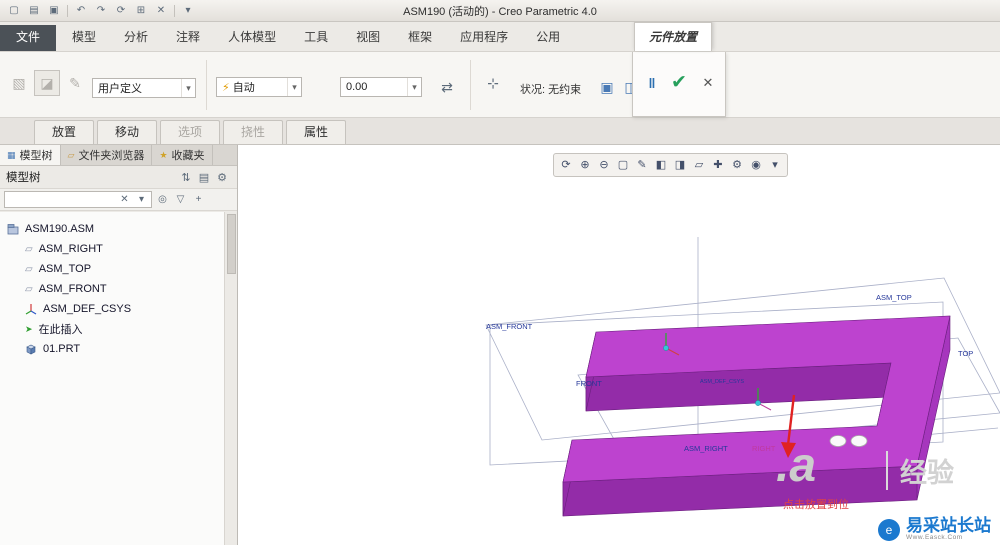  What do you see at coordinates (11, 154) in the screenshot?
I see `model-tree-icon: ▦` at bounding box center [11, 154].